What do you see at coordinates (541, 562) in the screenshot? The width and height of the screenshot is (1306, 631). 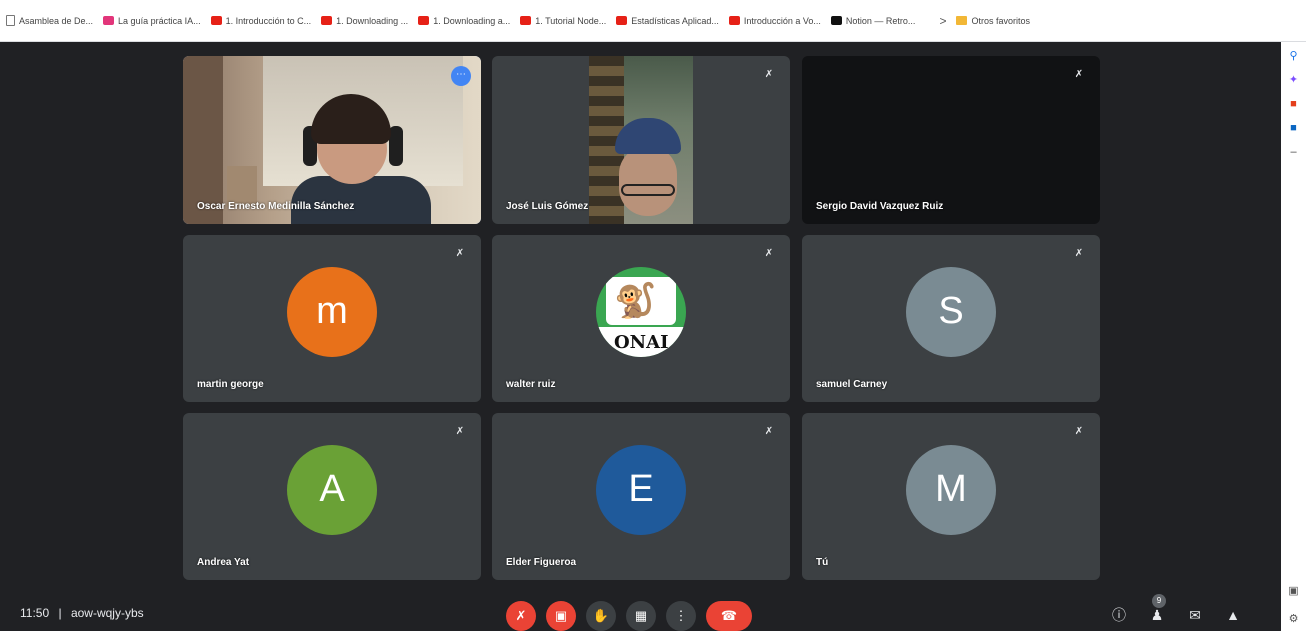 I see `participant-name: Elder Figueroa` at bounding box center [541, 562].